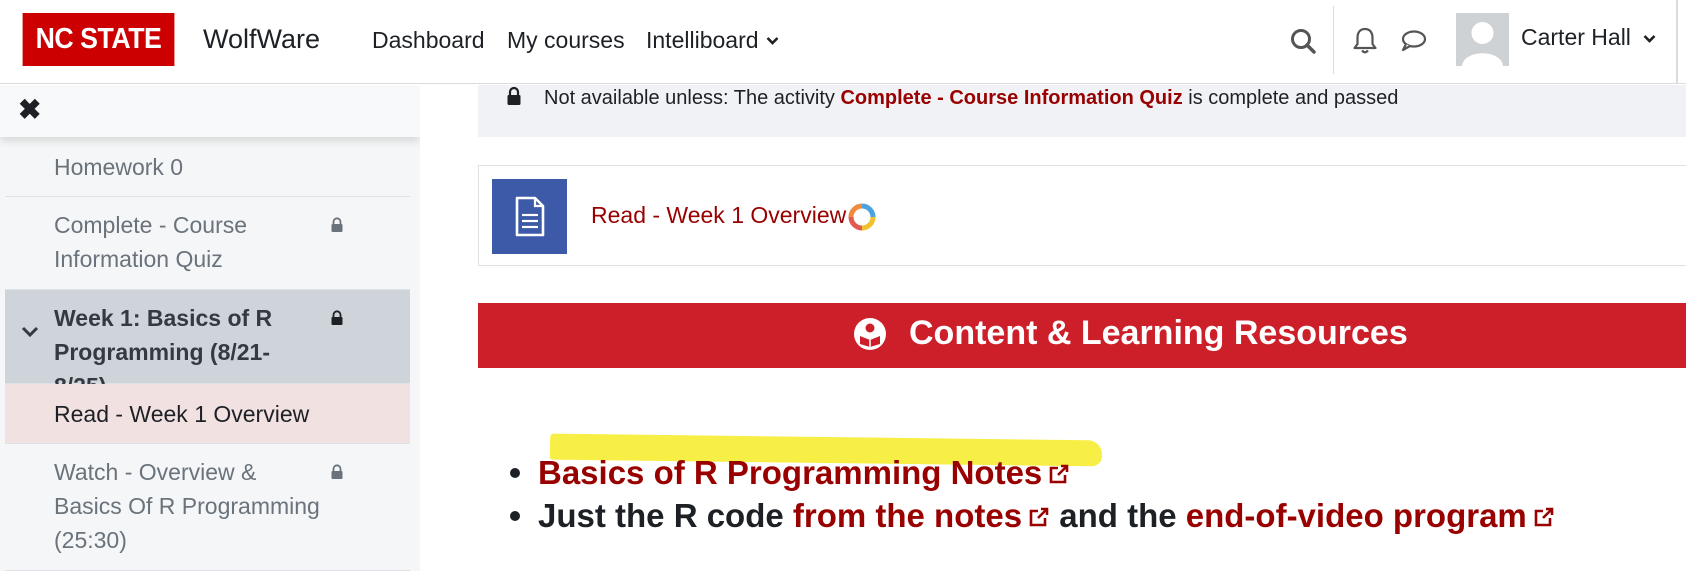 The height and width of the screenshot is (571, 1686). What do you see at coordinates (207, 167) in the screenshot?
I see `course-index-item-homework-0: Homework 0` at bounding box center [207, 167].